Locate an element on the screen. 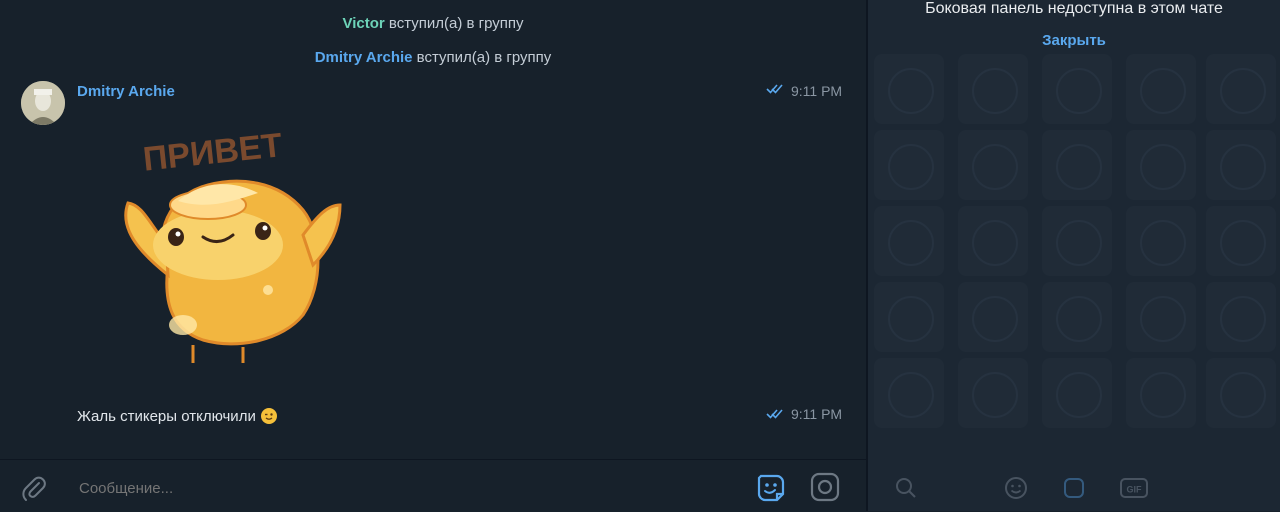 This screenshot has width=1280, height=512. message-text-body: Жаль стикеры отключили is located at coordinates (166, 416).